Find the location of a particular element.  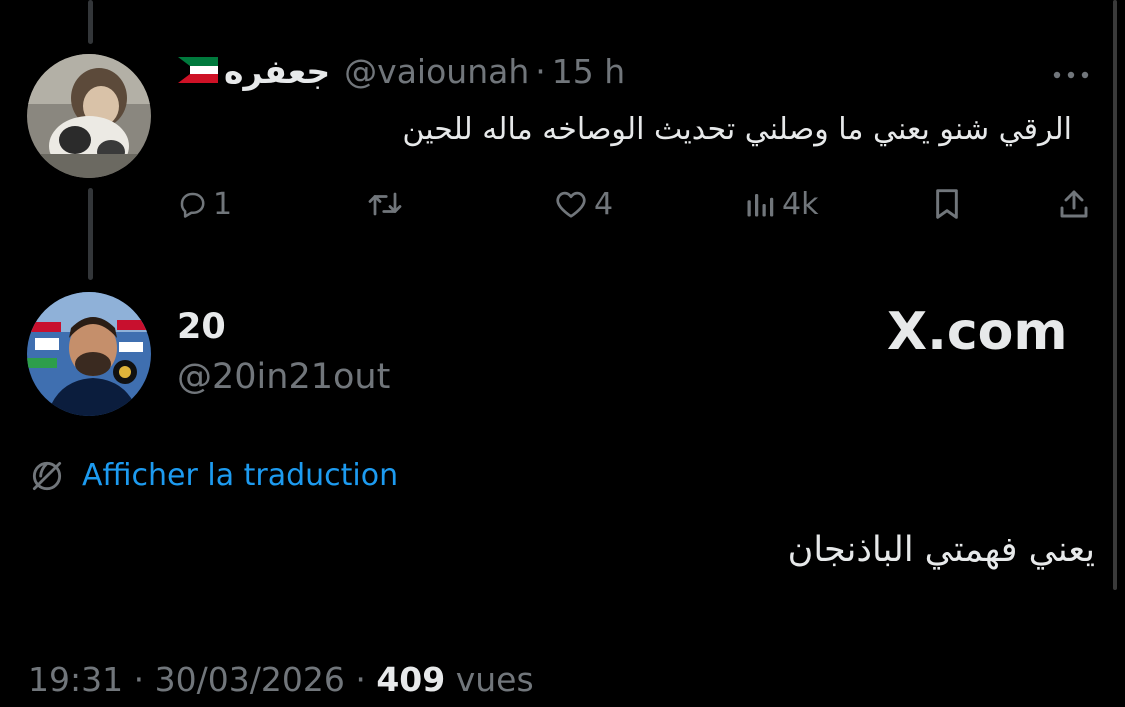

reply-count: 1 is located at coordinates (223, 204).